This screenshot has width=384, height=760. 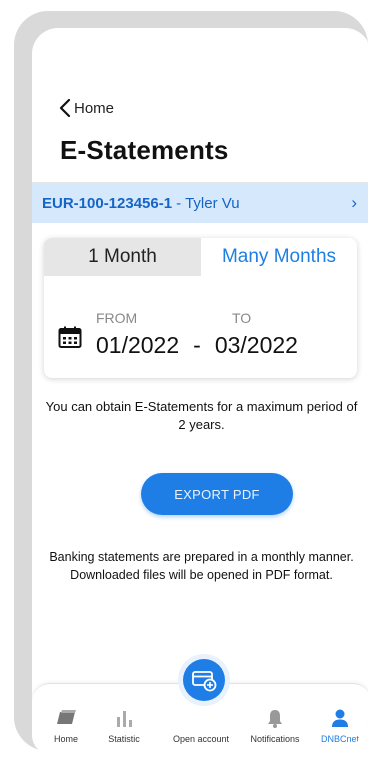 What do you see at coordinates (339, 739) in the screenshot?
I see `tab-dnbcnet-label: DNBCnet` at bounding box center [339, 739].